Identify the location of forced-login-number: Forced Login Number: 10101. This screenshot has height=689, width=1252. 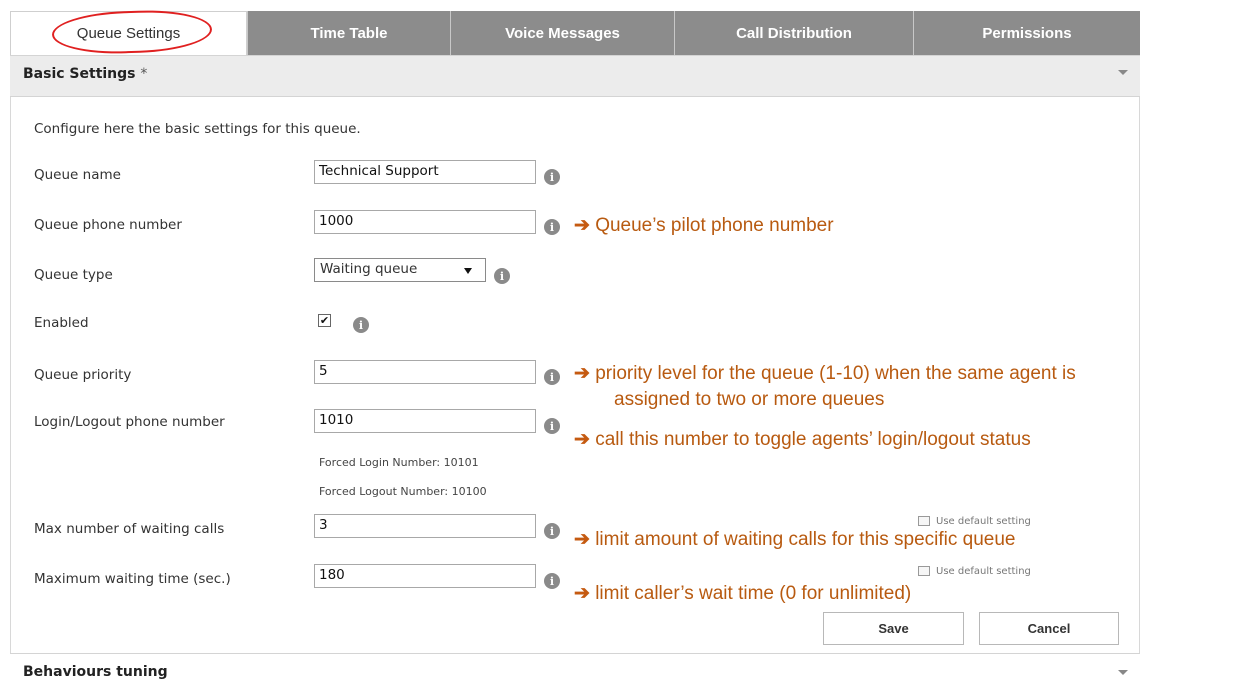
(399, 462).